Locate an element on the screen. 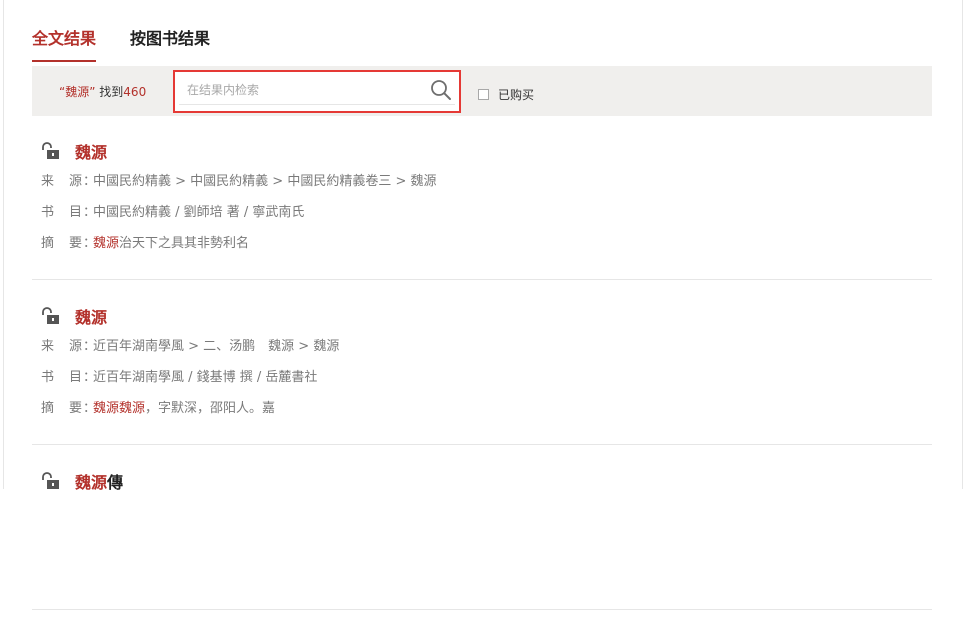 Image resolution: width=966 pixels, height=635 pixels. tab-book-results: 按图书结果 is located at coordinates (170, 42).